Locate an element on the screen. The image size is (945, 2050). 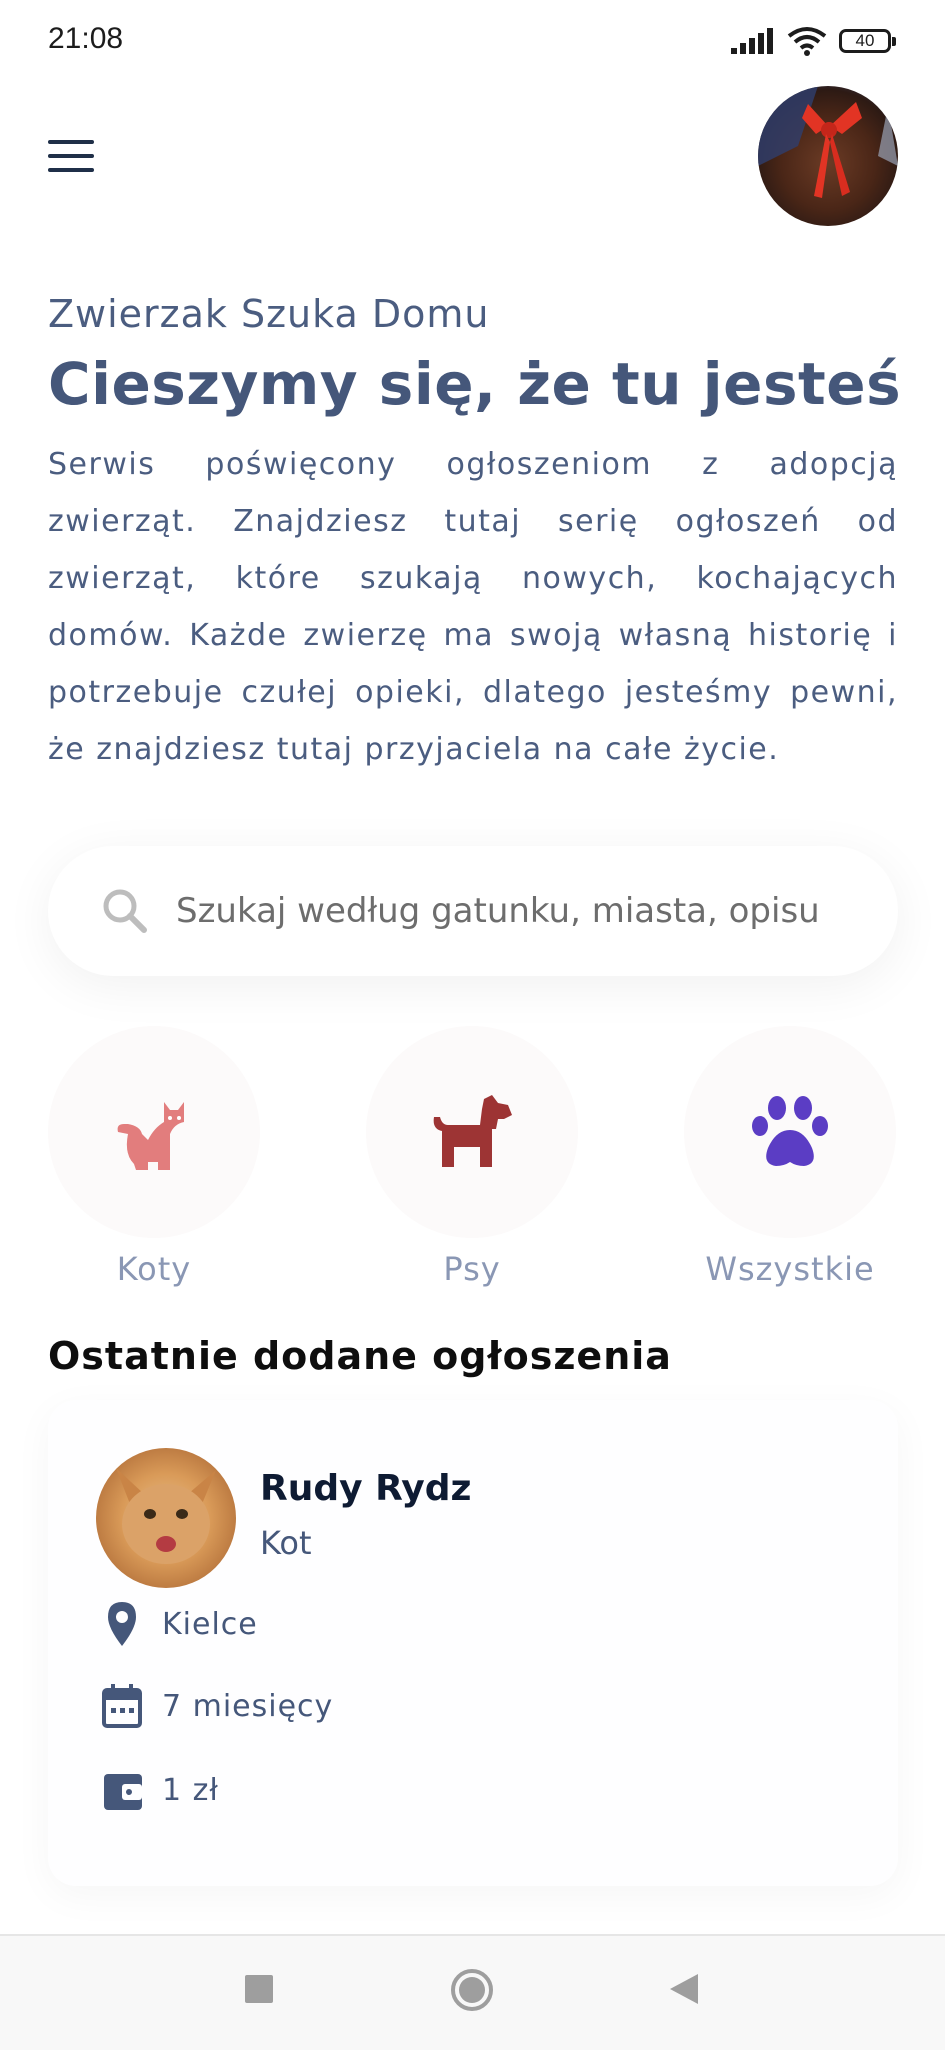
category-all-circle is located at coordinates (790, 1132).